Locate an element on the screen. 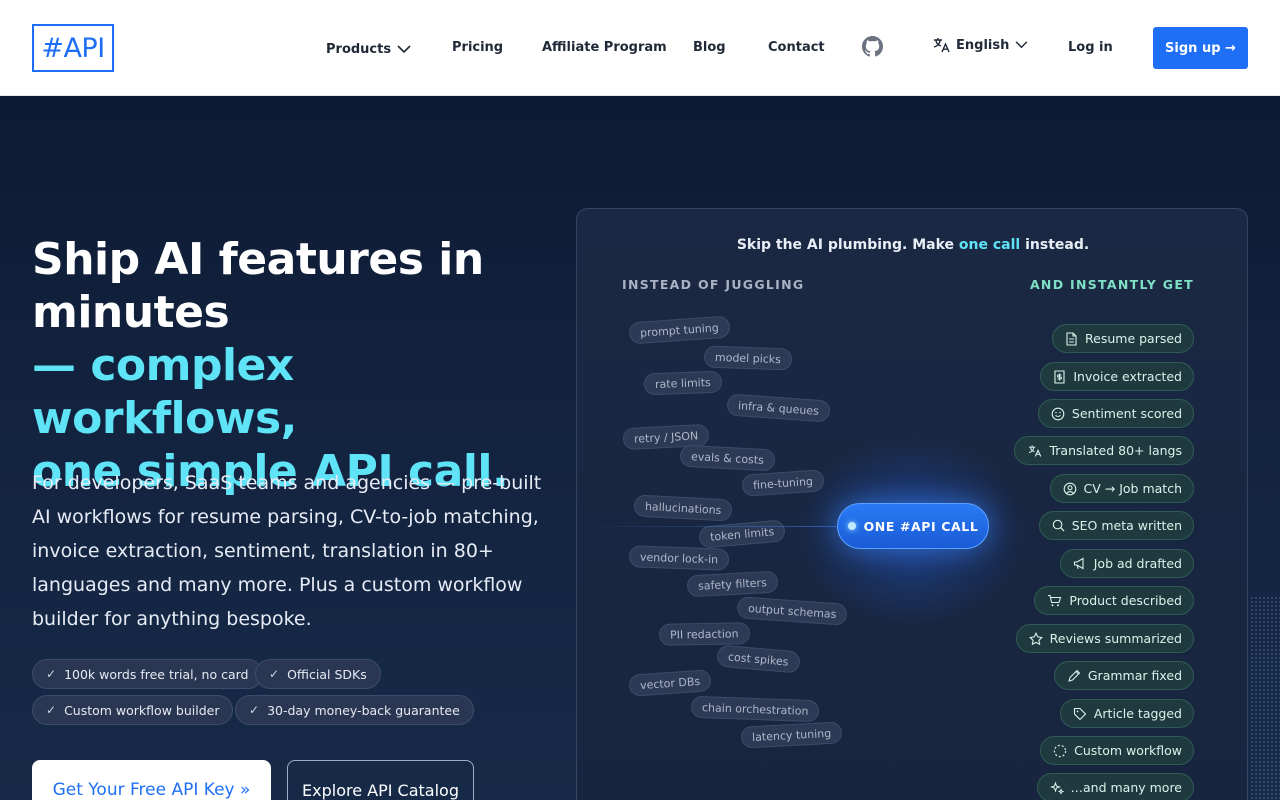 Image resolution: width=1280 pixels, height=800 pixels. output-pill: Article tagged is located at coordinates (1126, 713).